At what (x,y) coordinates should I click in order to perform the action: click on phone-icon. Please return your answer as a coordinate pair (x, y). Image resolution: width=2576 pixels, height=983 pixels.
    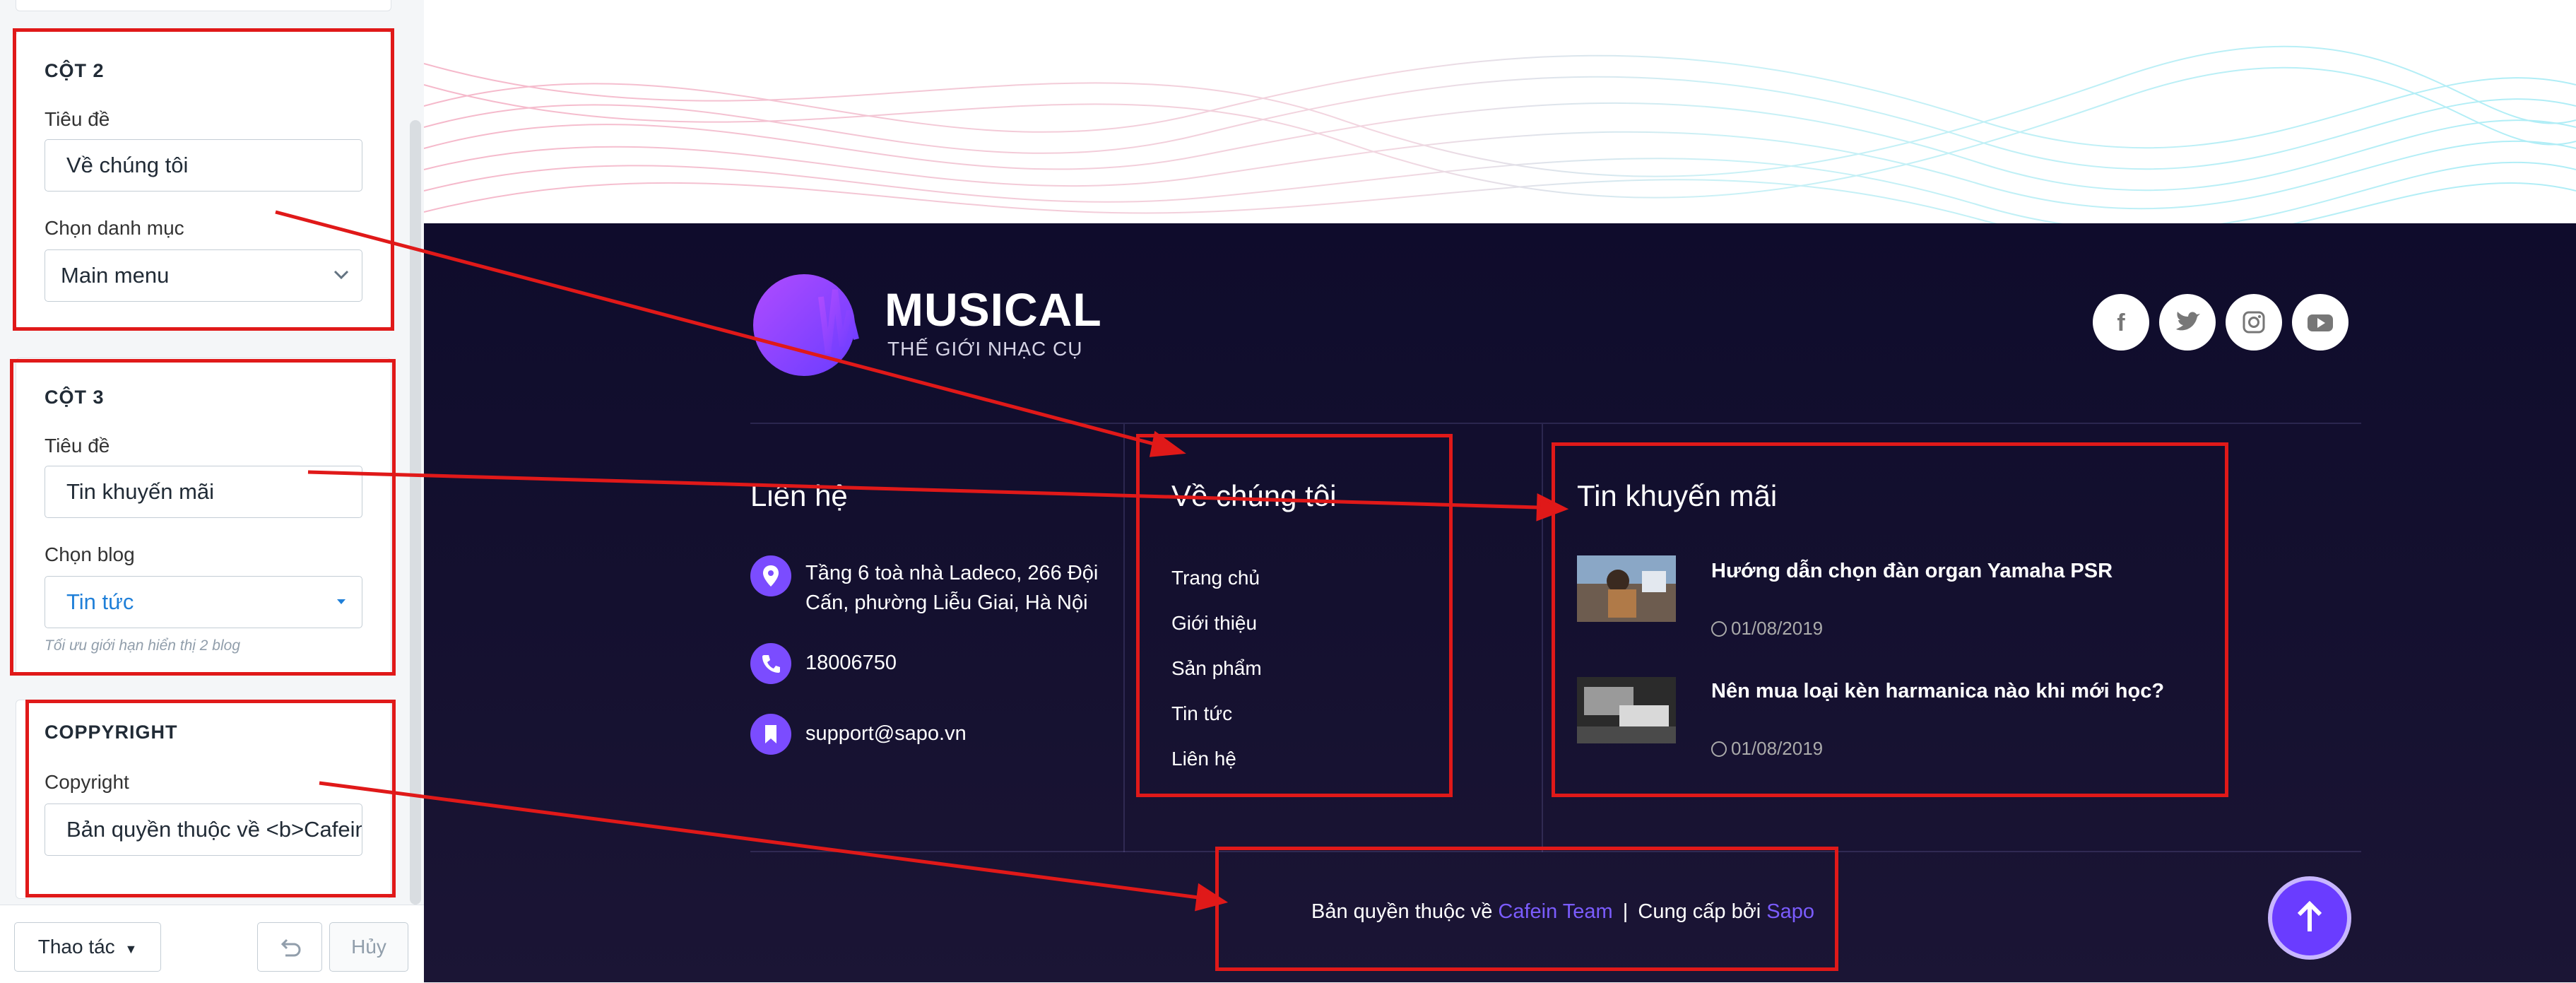
    Looking at the image, I should click on (770, 663).